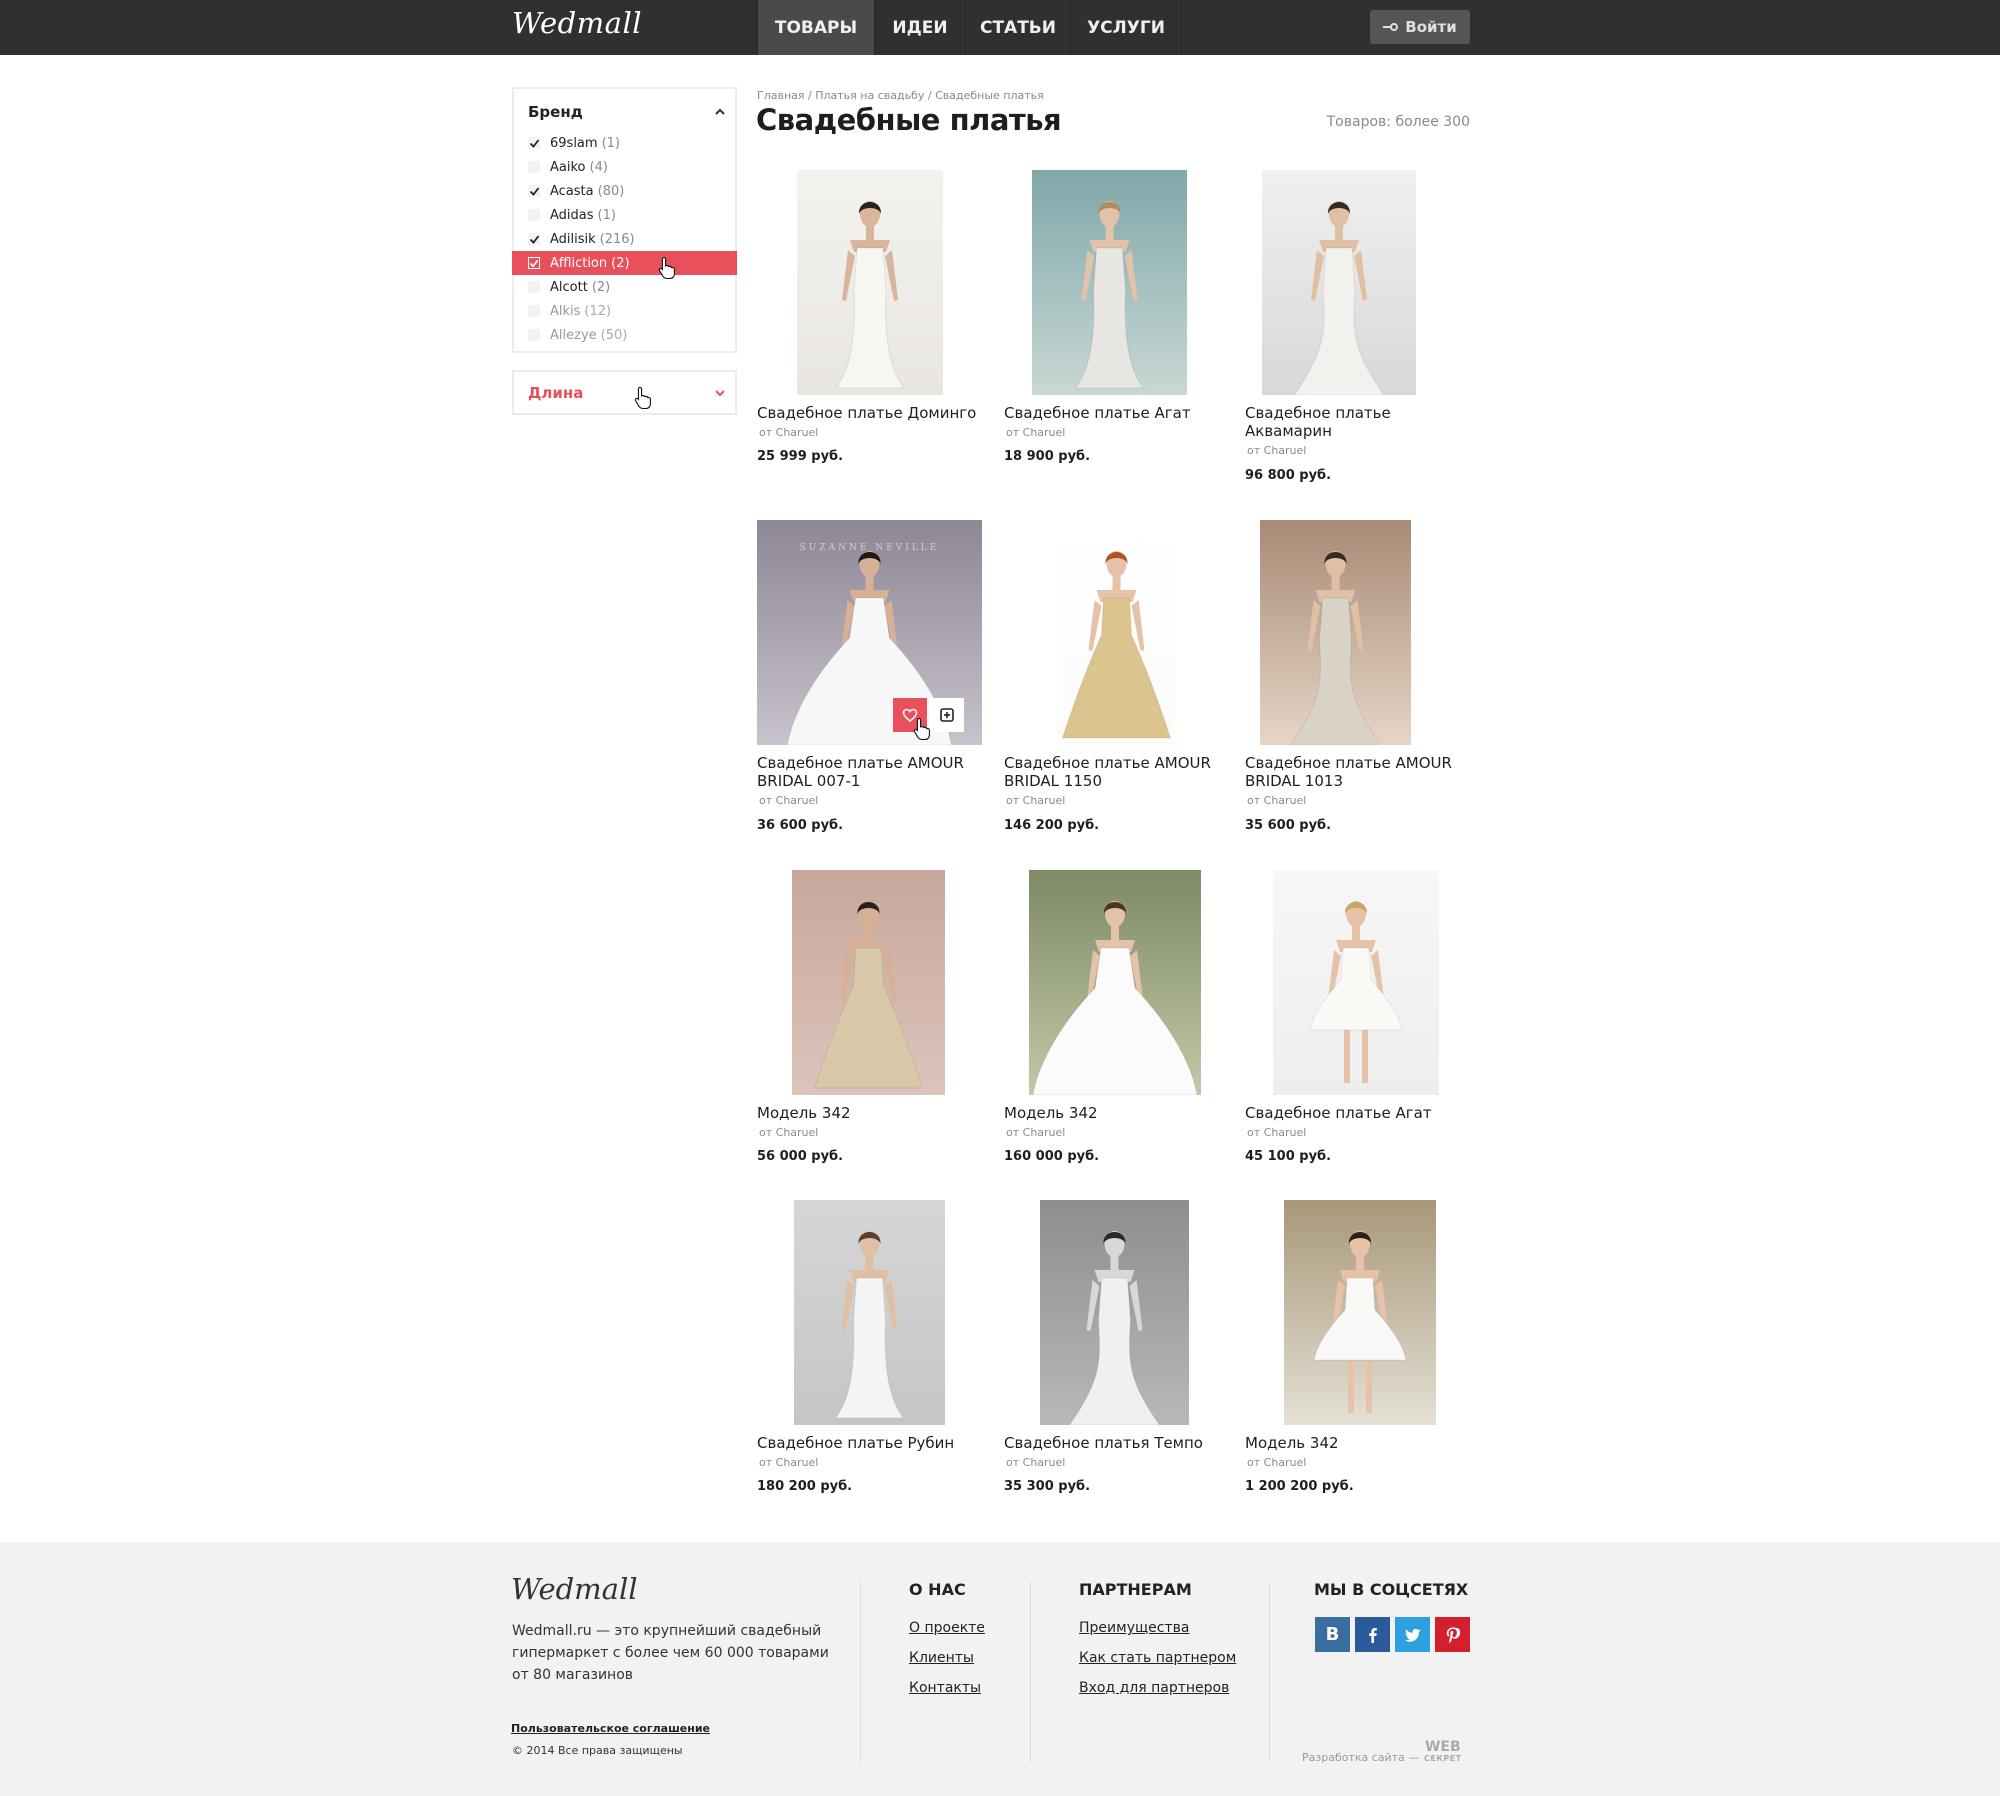 The height and width of the screenshot is (1796, 2000). What do you see at coordinates (947, 715) in the screenshot?
I see `compare-button` at bounding box center [947, 715].